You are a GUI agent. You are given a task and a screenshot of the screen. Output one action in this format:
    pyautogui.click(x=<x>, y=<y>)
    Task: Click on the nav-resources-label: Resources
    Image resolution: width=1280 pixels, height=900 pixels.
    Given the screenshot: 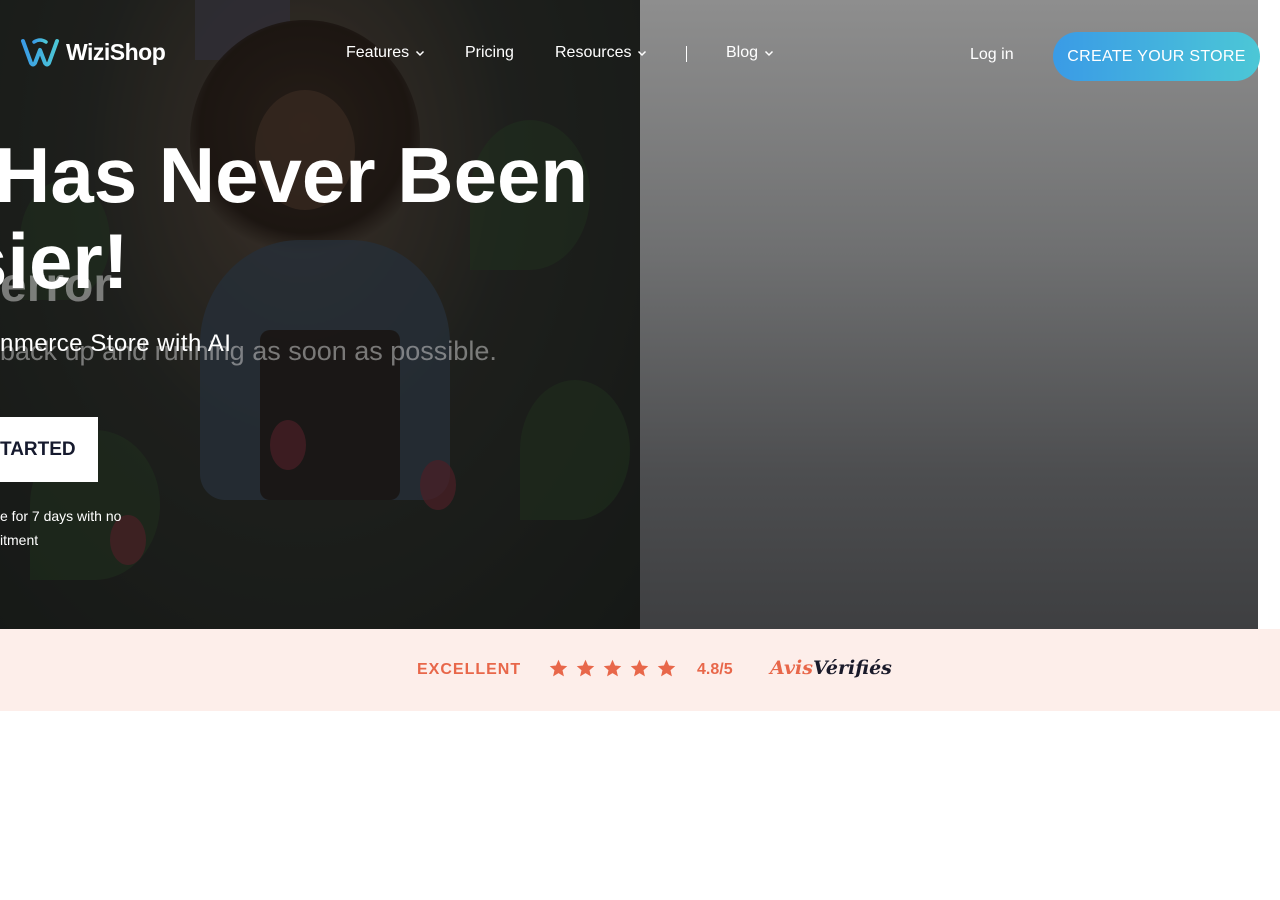 What is the action you would take?
    pyautogui.click(x=593, y=52)
    